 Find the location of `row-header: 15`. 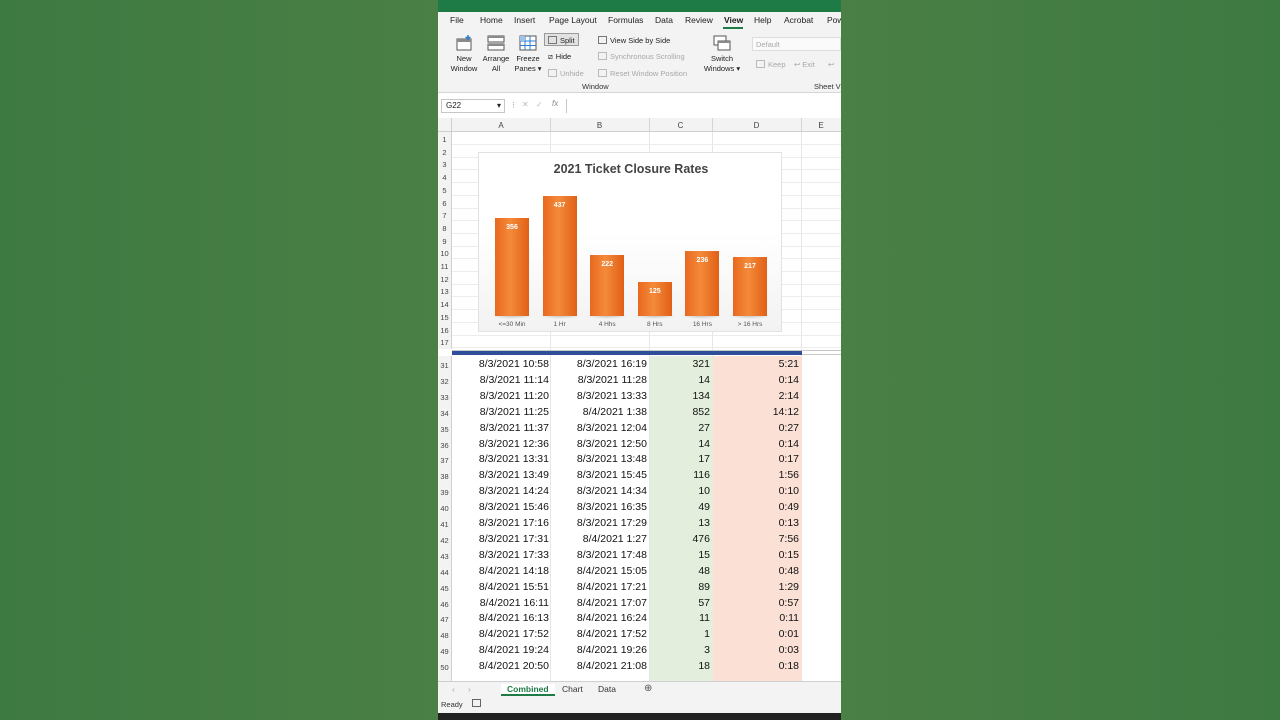

row-header: 15 is located at coordinates (444, 317).